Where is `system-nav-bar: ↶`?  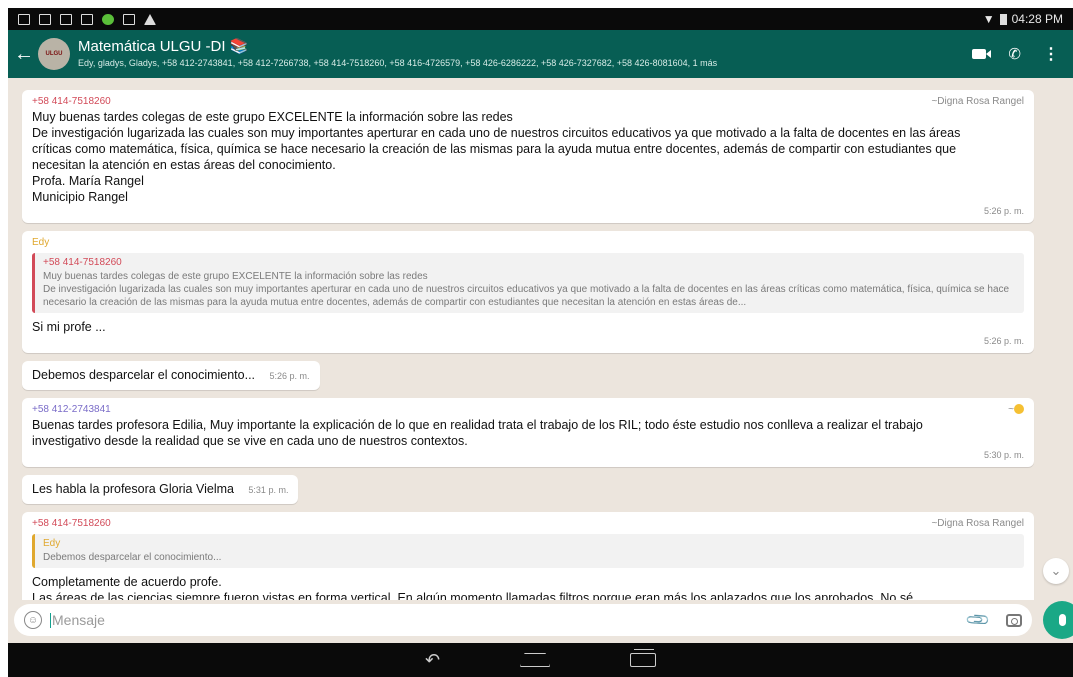
system-nav-bar: ↶ is located at coordinates (540, 660).